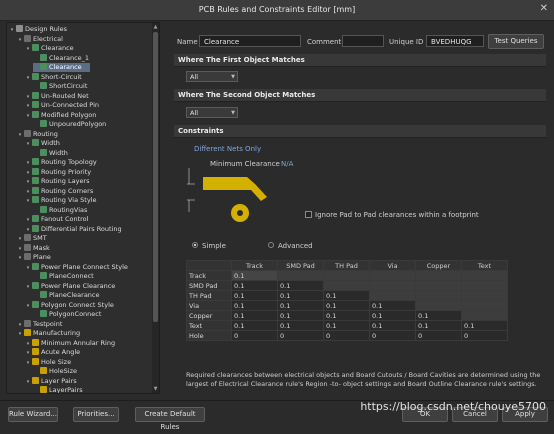 This screenshot has width=554, height=434. I want to click on tree-node: ▾ Acute Angle, so click(52, 352).